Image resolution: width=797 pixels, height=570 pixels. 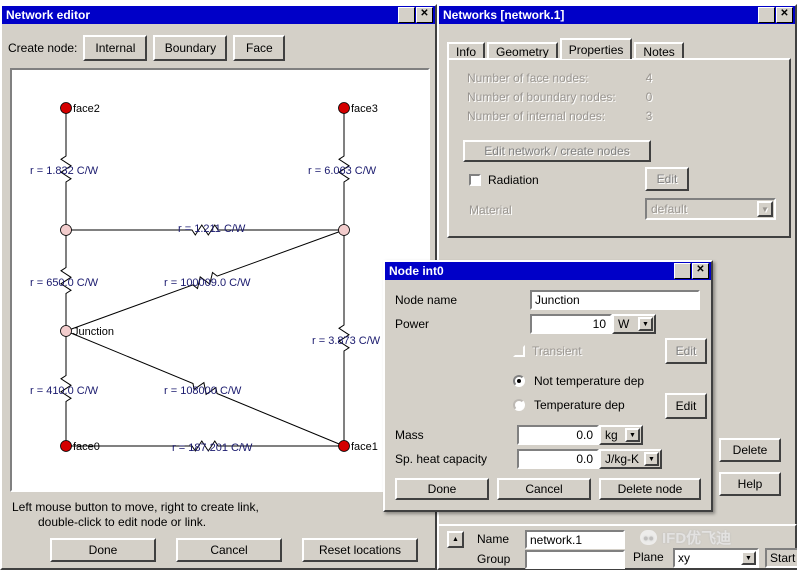 I want to click on graph-node-face1: face1, so click(x=358, y=447).